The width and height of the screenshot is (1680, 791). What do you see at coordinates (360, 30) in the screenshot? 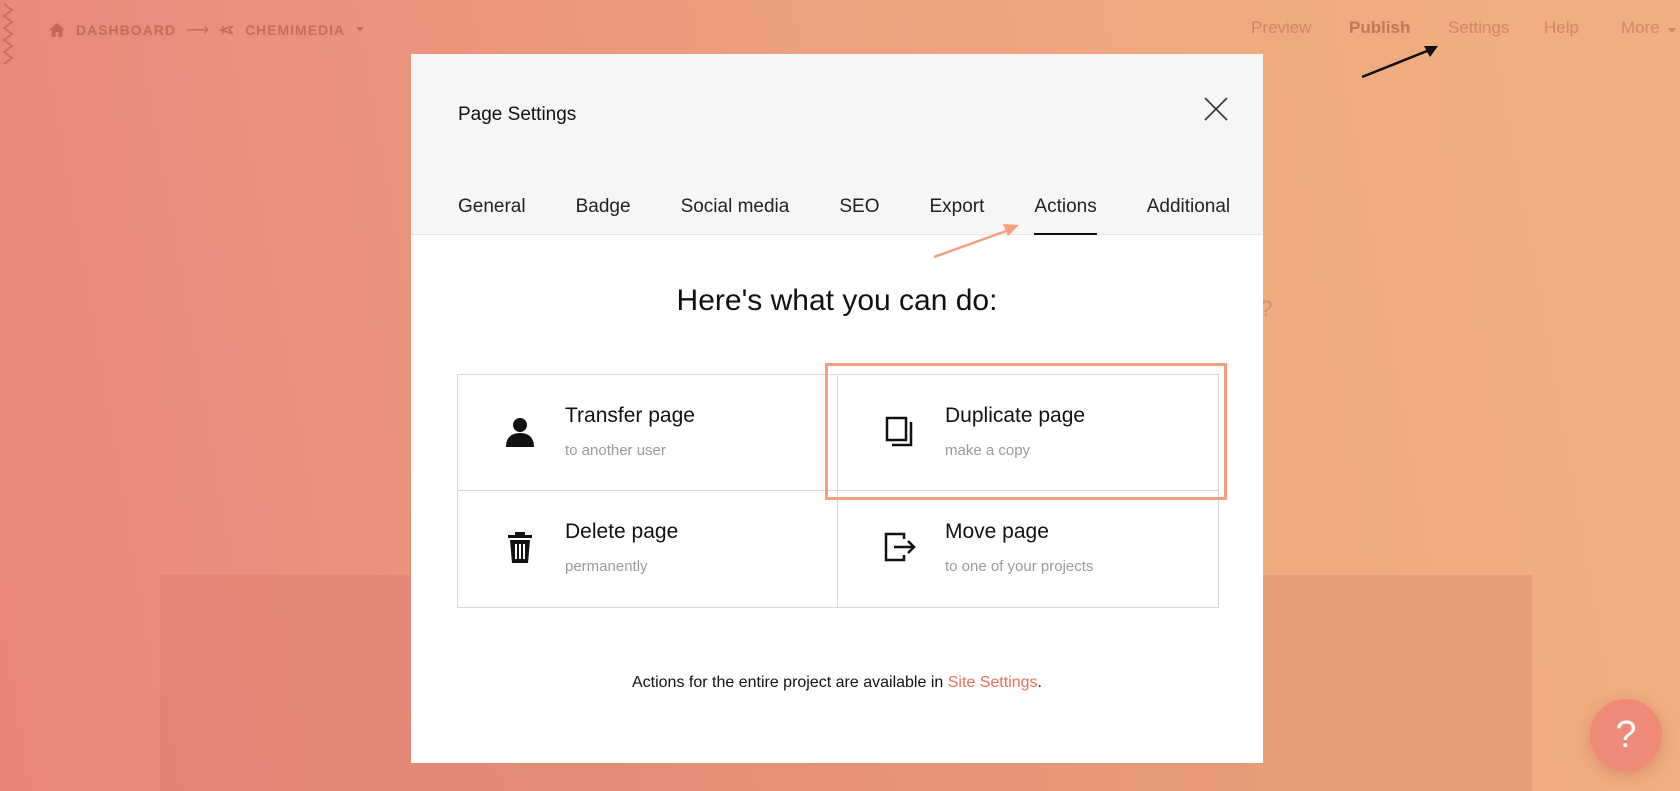
I see `chevron-down-icon` at bounding box center [360, 30].